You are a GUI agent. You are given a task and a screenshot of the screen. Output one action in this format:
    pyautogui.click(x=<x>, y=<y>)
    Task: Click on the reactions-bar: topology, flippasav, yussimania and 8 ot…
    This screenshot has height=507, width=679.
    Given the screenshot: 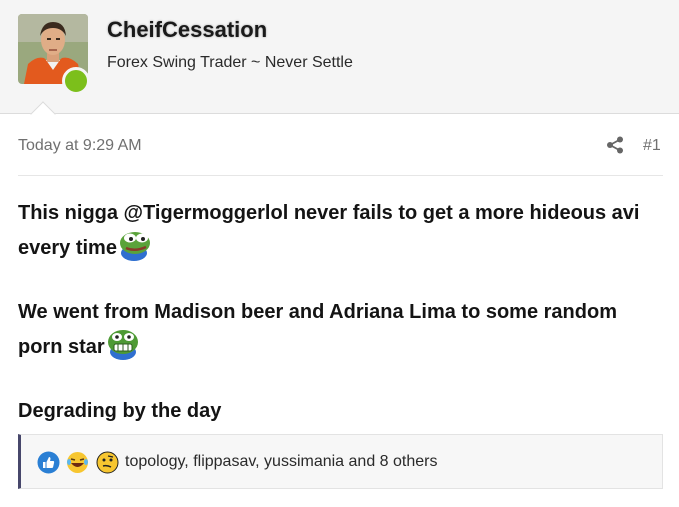 What is the action you would take?
    pyautogui.click(x=340, y=461)
    